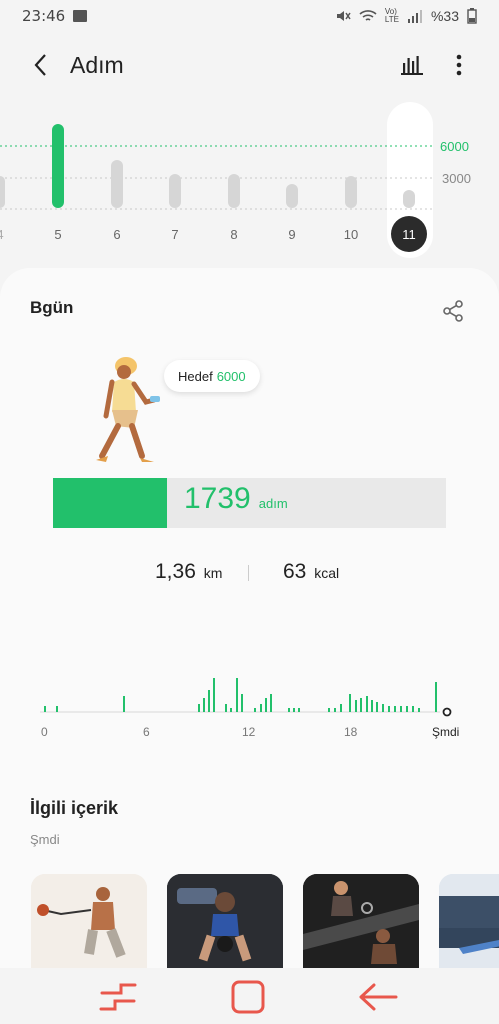 This screenshot has width=499, height=1024. Describe the element at coordinates (174, 234) in the screenshot. I see `week-day-label-7: 7` at that location.